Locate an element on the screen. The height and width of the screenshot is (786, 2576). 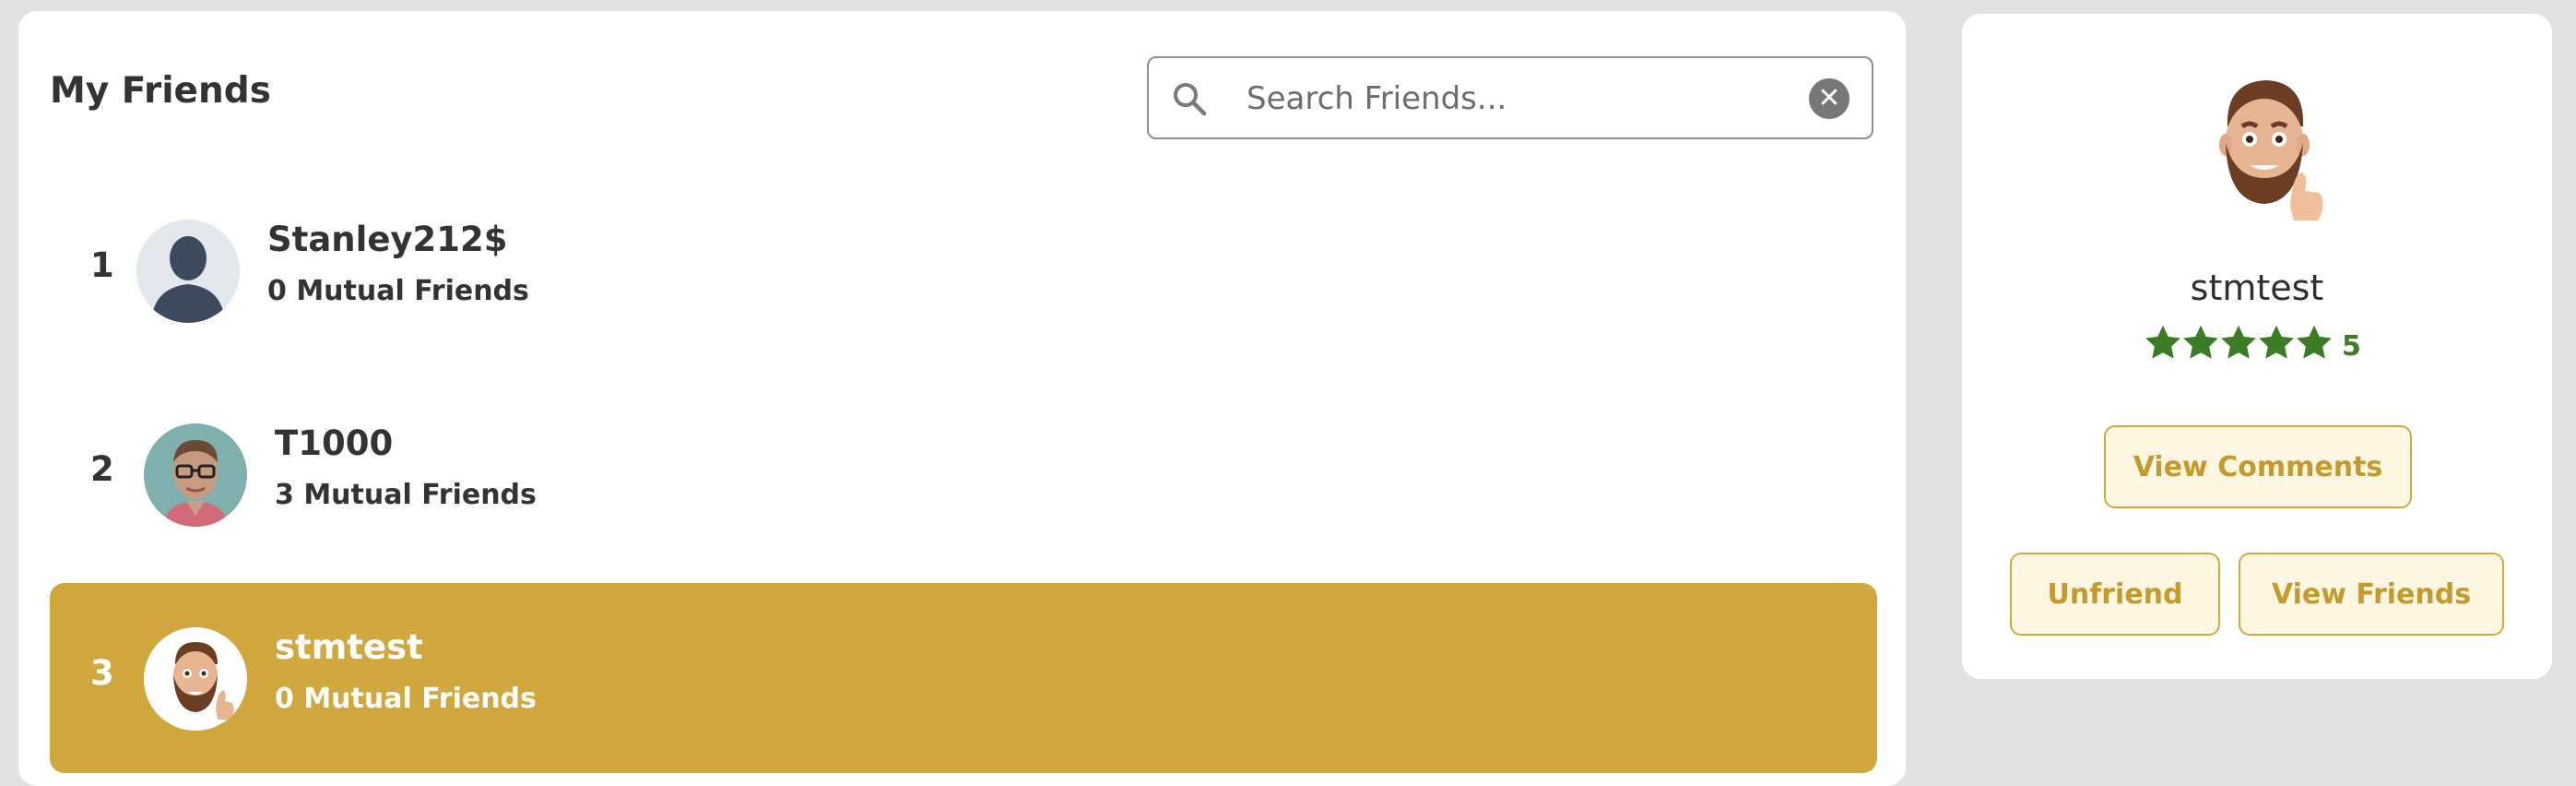
view-comments-button: View Comments is located at coordinates (2258, 466).